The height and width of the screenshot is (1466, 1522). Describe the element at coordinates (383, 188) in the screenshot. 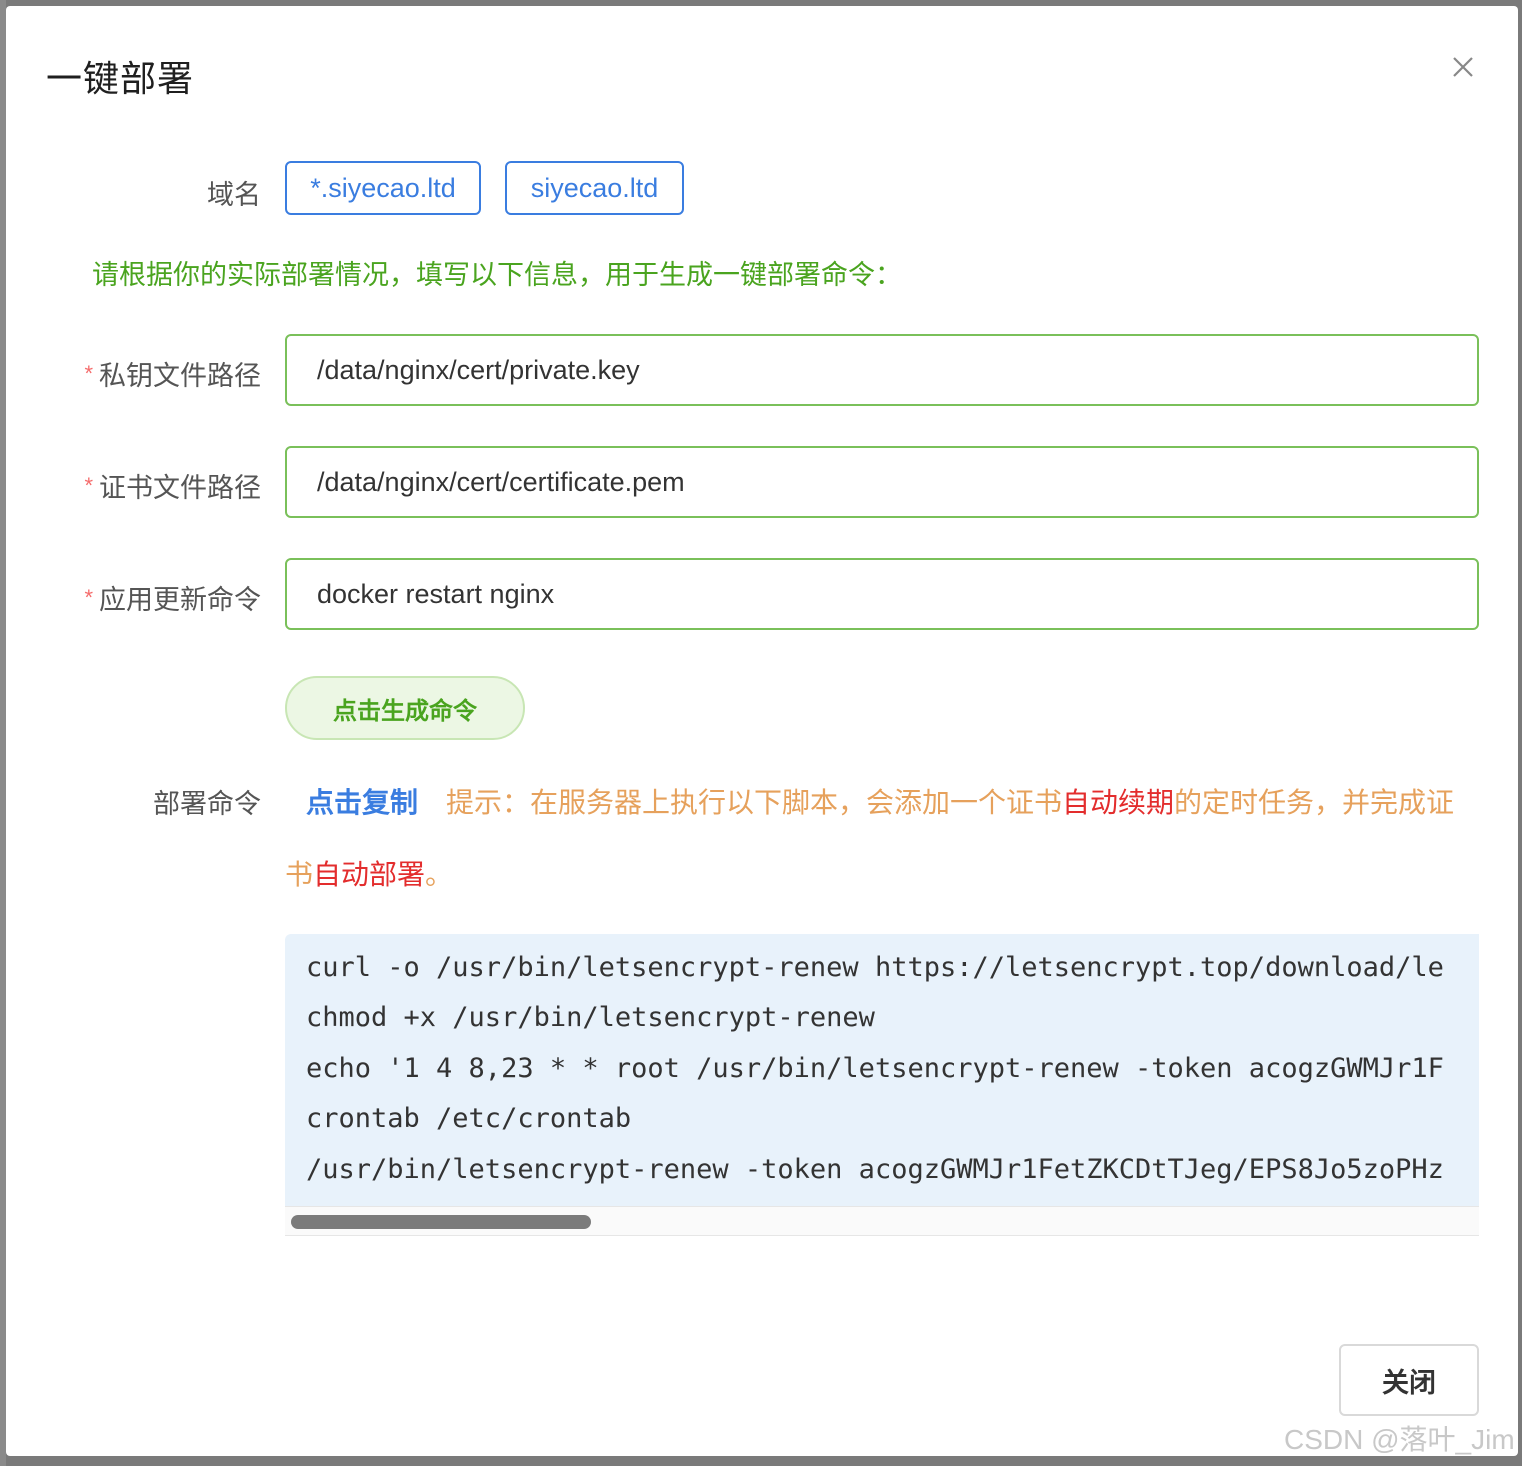

I see `domain-tag-wildcard: *.siyecao.ltd` at that location.